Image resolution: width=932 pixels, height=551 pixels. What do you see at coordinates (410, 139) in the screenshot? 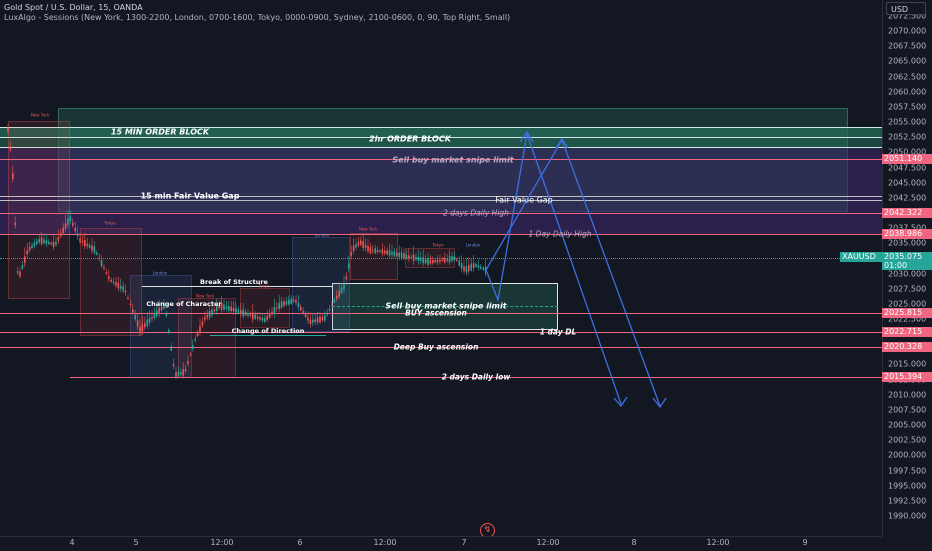
I see `label-ob2h: 2hr ORDER BLOCK` at bounding box center [410, 139].